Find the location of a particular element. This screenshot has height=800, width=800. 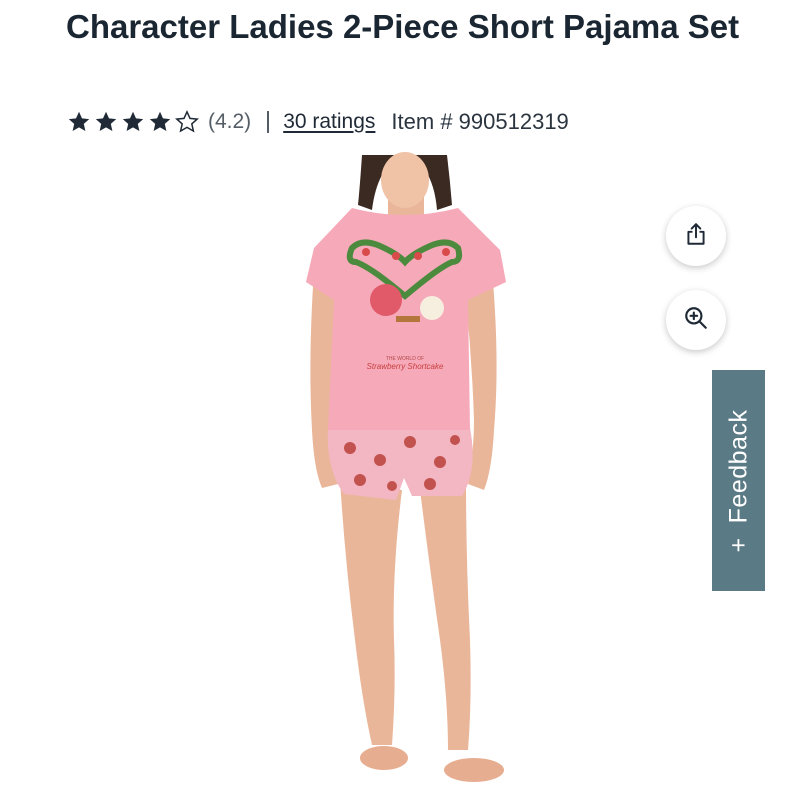

share-button is located at coordinates (696, 236).